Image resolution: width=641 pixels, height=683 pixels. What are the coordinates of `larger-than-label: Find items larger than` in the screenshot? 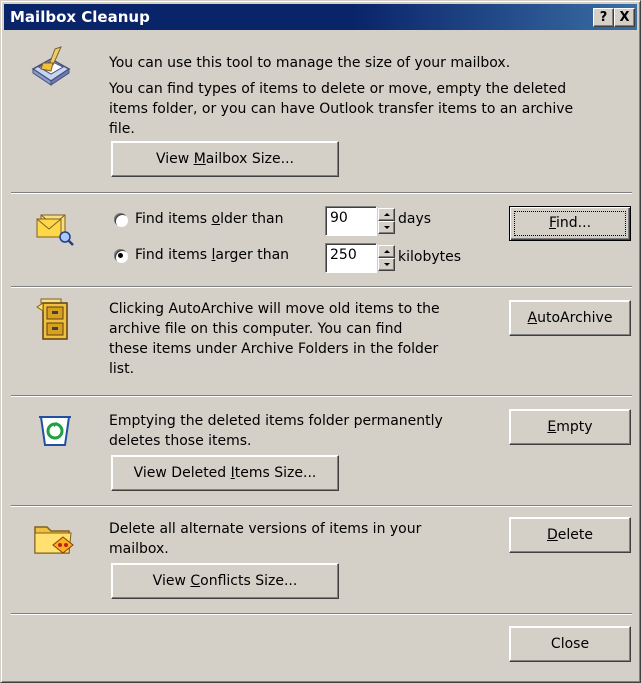 It's located at (212, 255).